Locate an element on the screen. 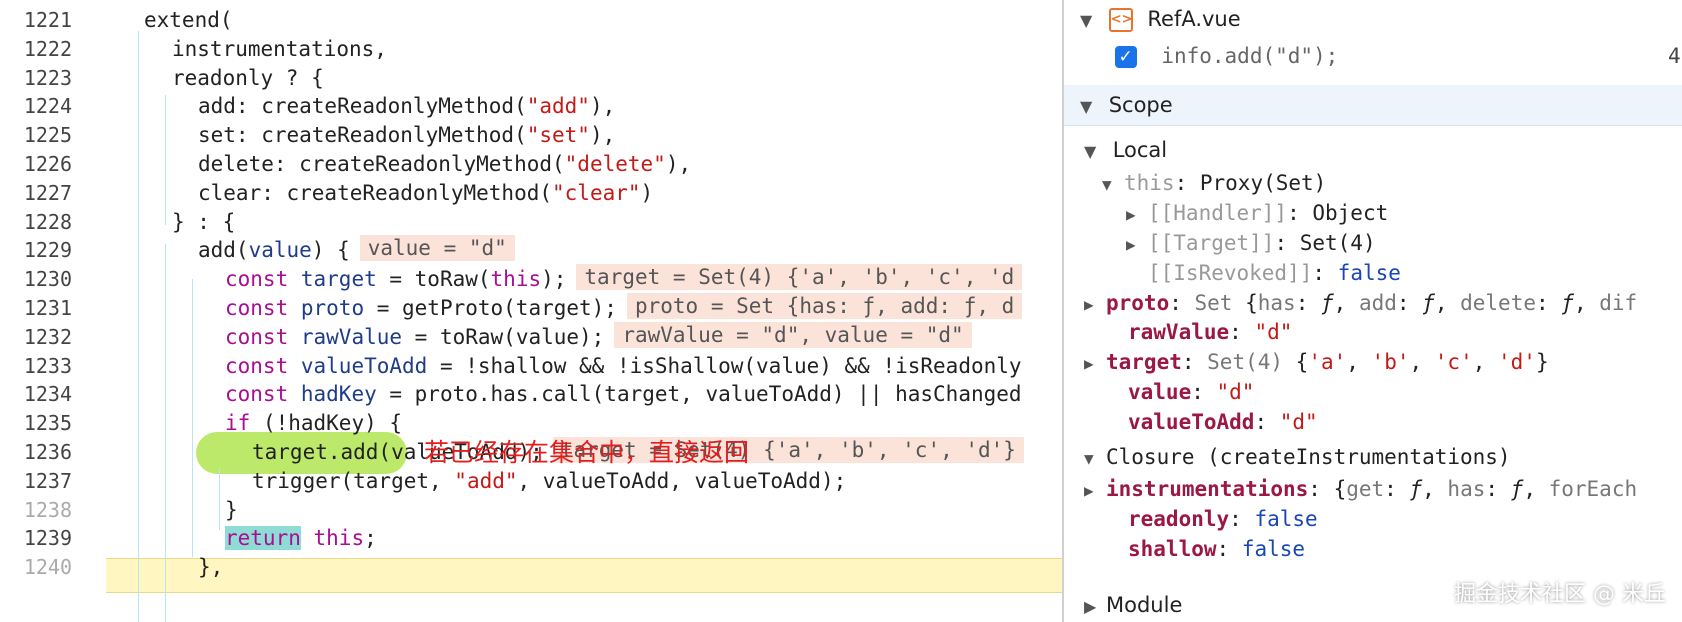 This screenshot has height=622, width=1682. set-item: 'a' is located at coordinates (1327, 362).